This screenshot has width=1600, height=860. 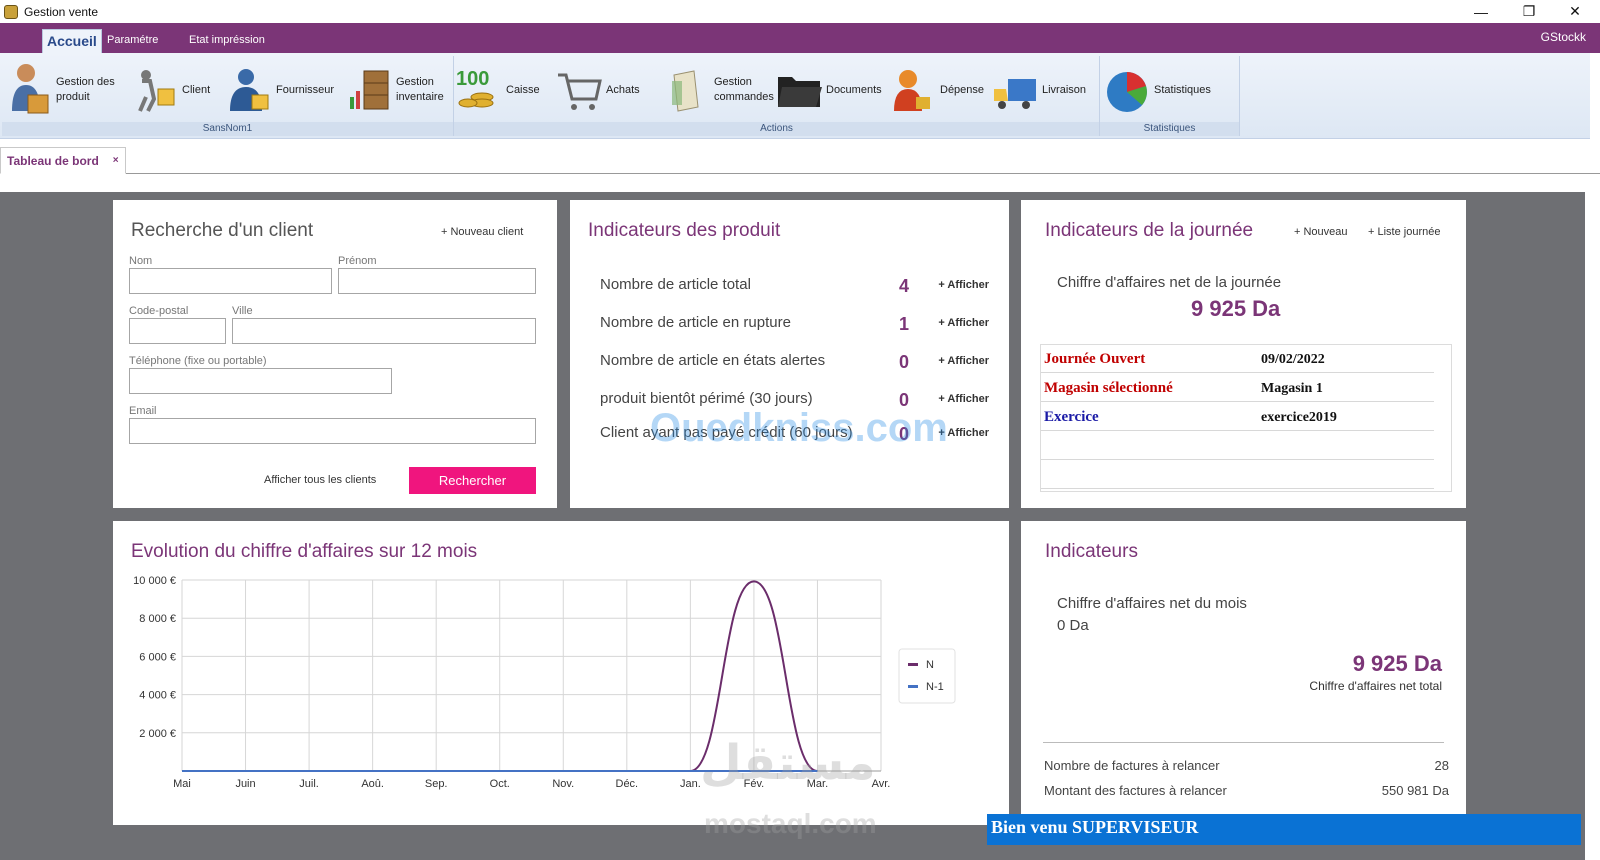 What do you see at coordinates (157, 657) in the screenshot?
I see `y-tick-label: 6 000 €` at bounding box center [157, 657].